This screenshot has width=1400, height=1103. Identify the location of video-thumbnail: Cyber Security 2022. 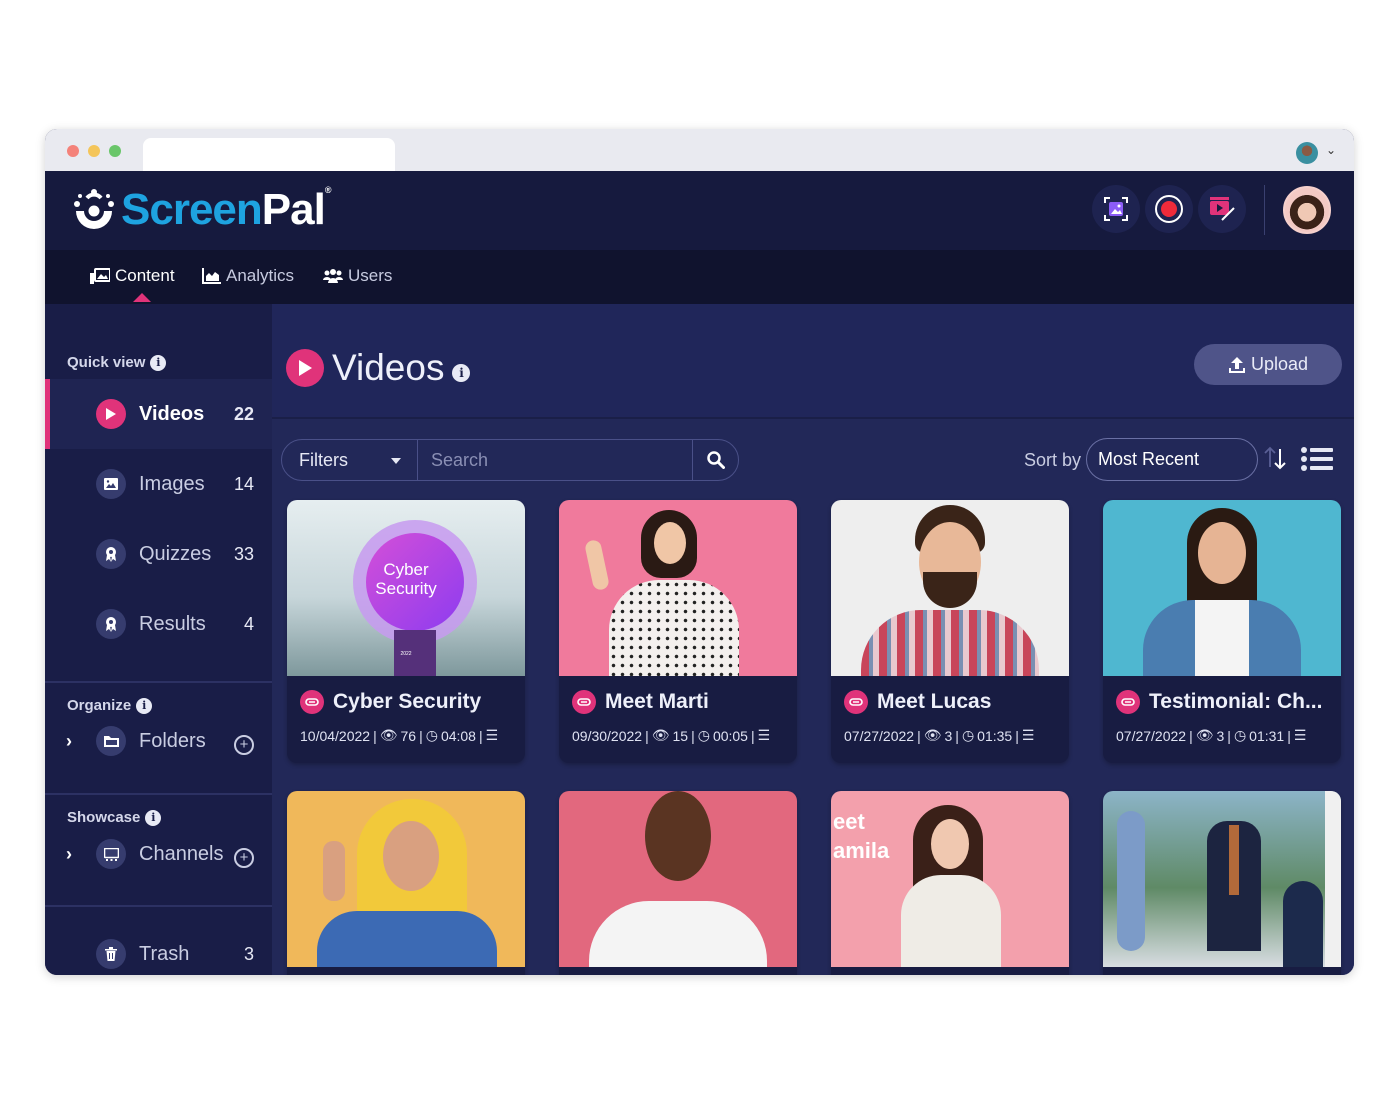
(406, 588).